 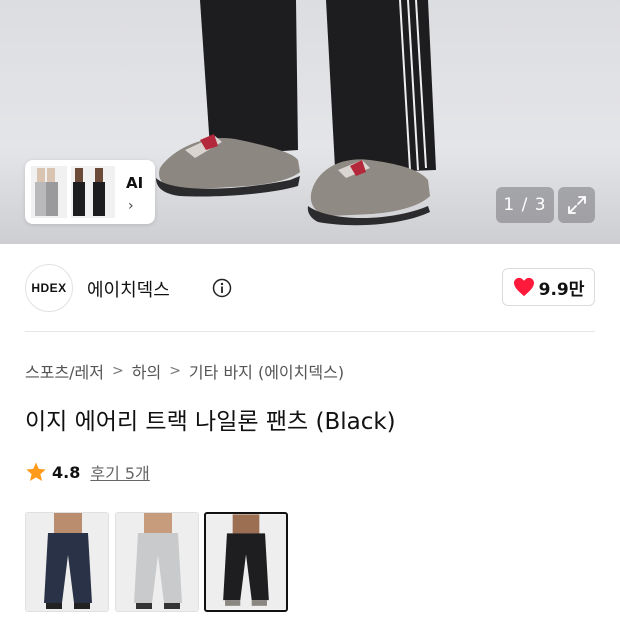 I want to click on brand-name: 에이치덱스, so click(x=128, y=289).